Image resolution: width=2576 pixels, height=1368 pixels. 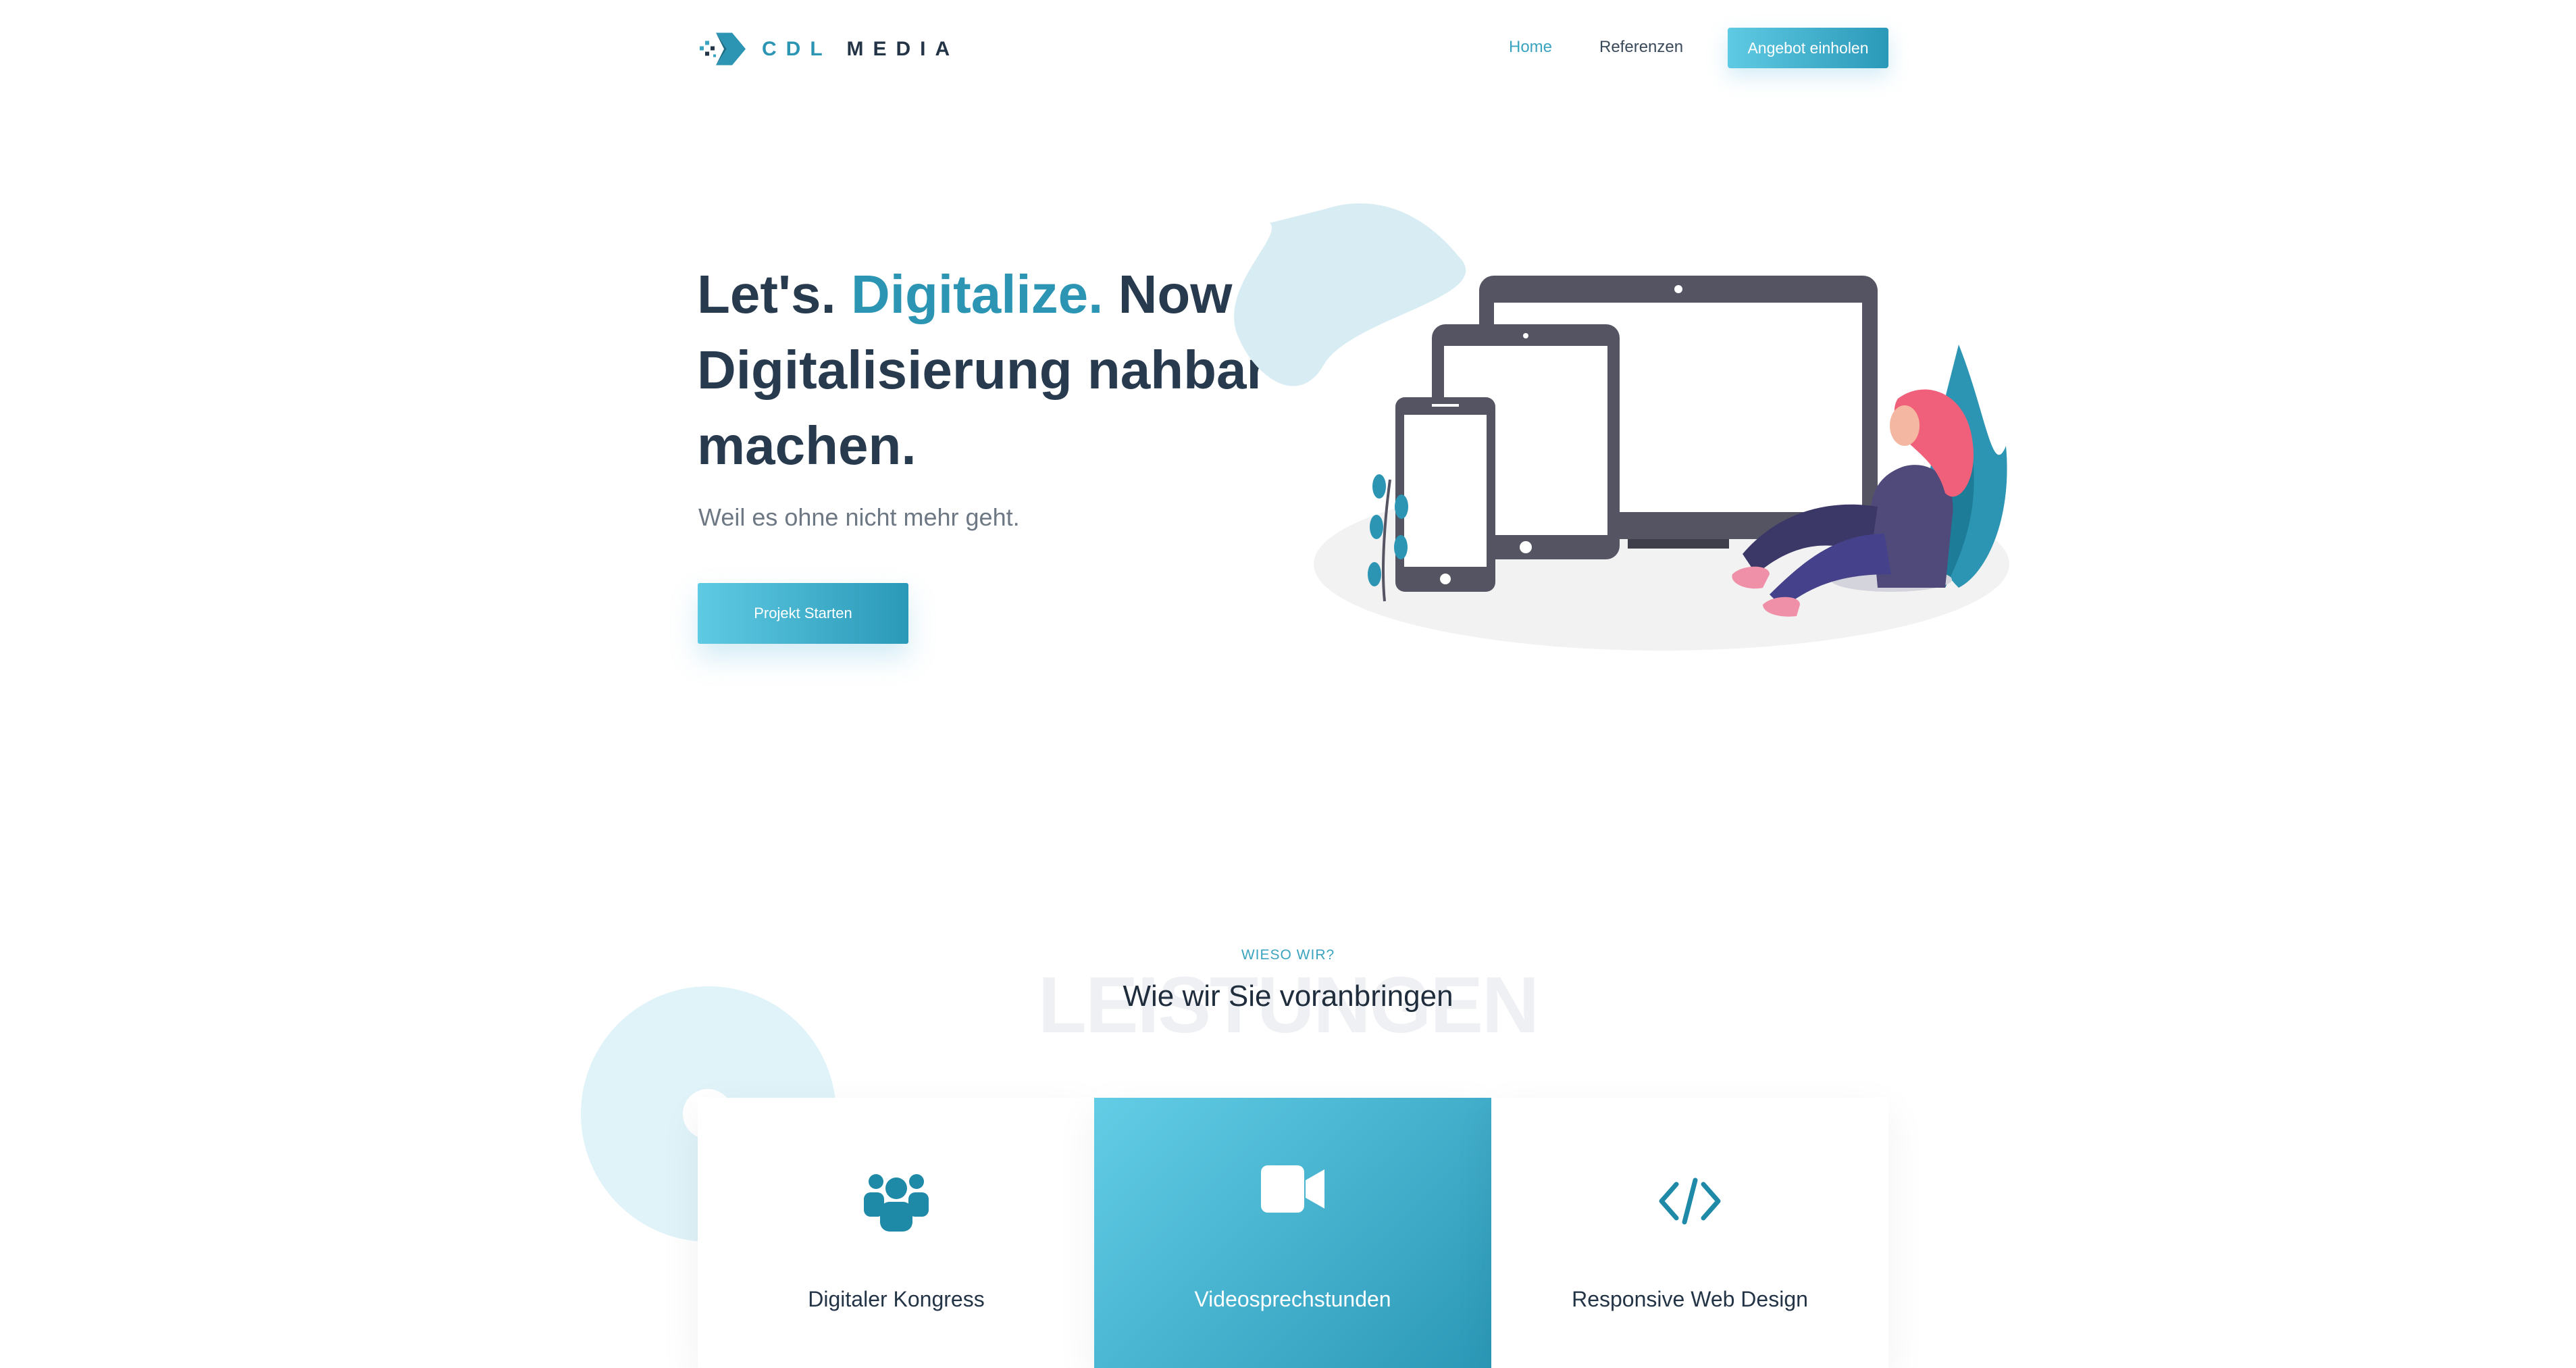 I want to click on hero-subtitle: Weil es ohne nicht mehr geht., so click(x=859, y=517).